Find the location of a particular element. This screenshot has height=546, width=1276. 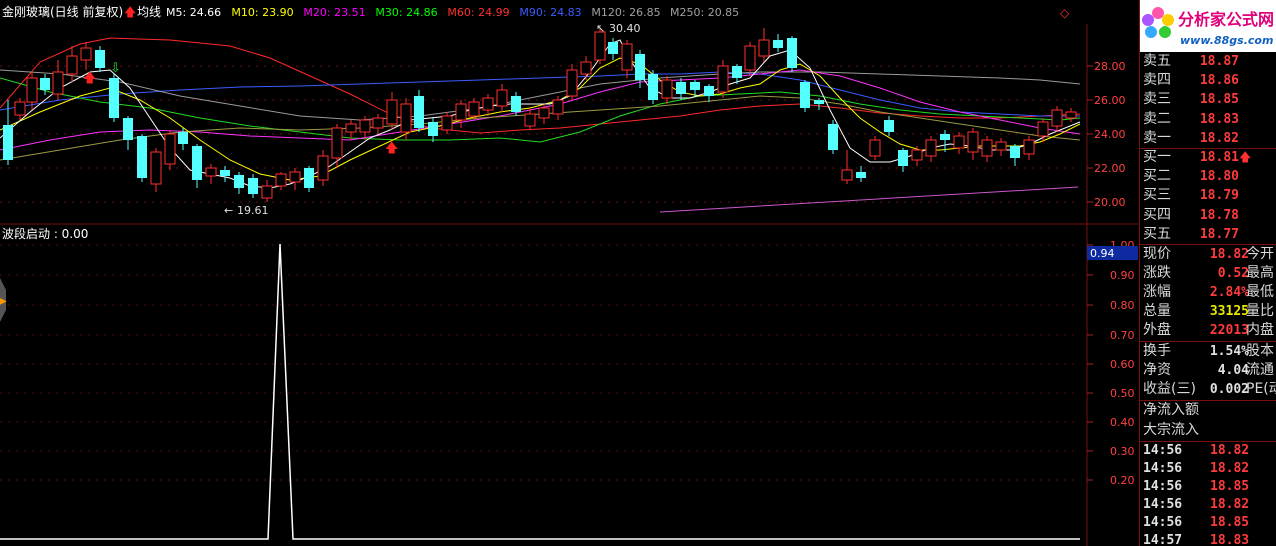

book-price: 18.81 is located at coordinates (1219, 157).